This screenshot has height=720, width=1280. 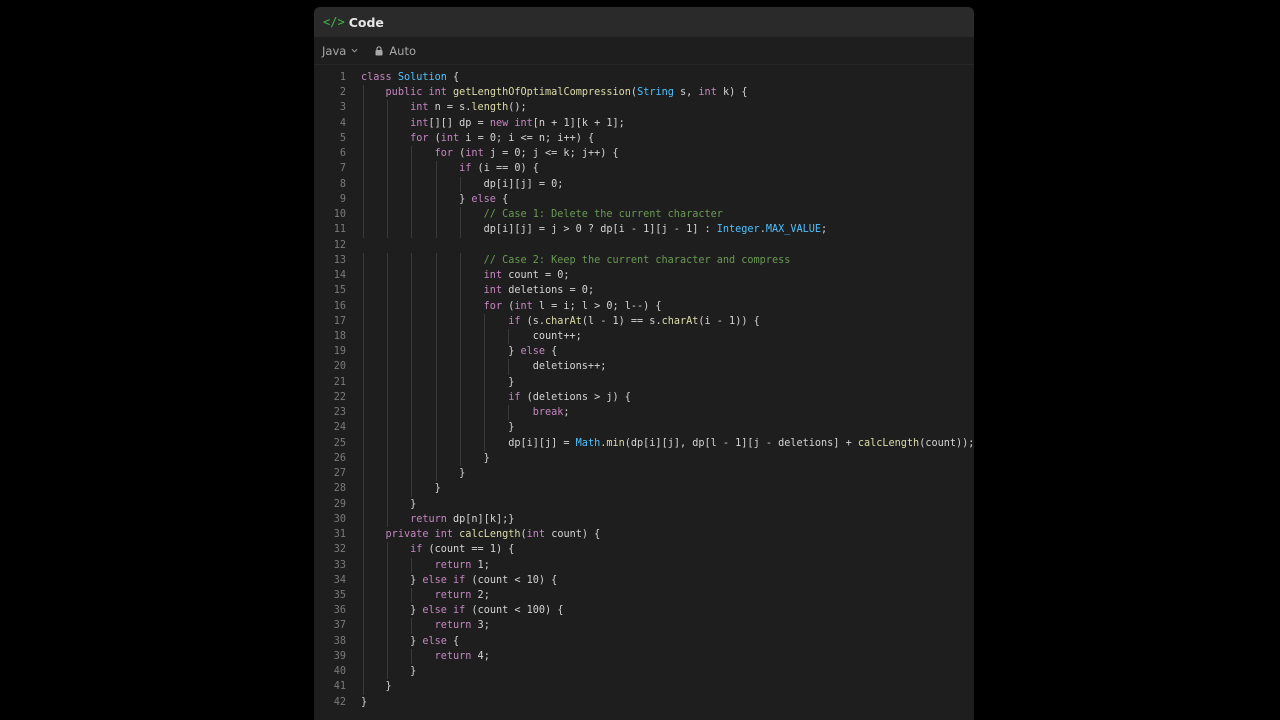 What do you see at coordinates (339, 565) in the screenshot?
I see `line-number: 33` at bounding box center [339, 565].